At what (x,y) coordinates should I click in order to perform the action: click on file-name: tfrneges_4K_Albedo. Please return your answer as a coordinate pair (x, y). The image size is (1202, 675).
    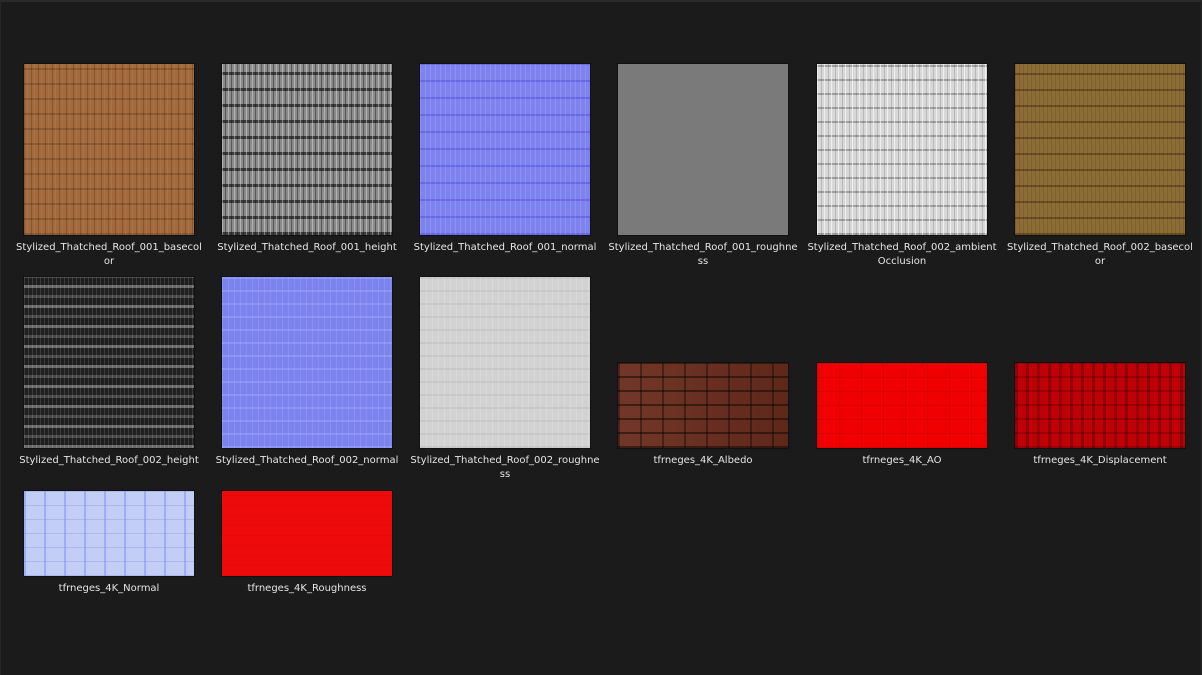
    Looking at the image, I should click on (703, 461).